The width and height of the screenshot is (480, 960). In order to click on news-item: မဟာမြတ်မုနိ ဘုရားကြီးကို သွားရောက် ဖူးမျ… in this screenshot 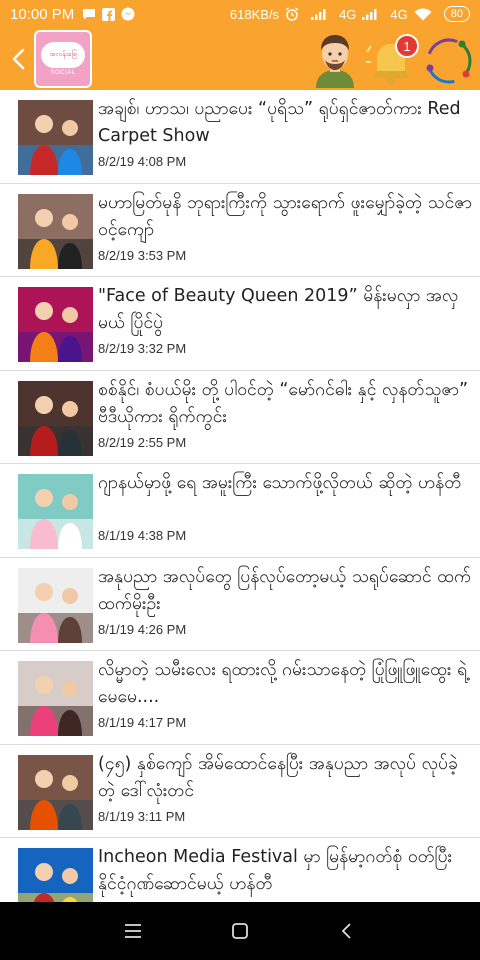, I will do `click(240, 230)`.